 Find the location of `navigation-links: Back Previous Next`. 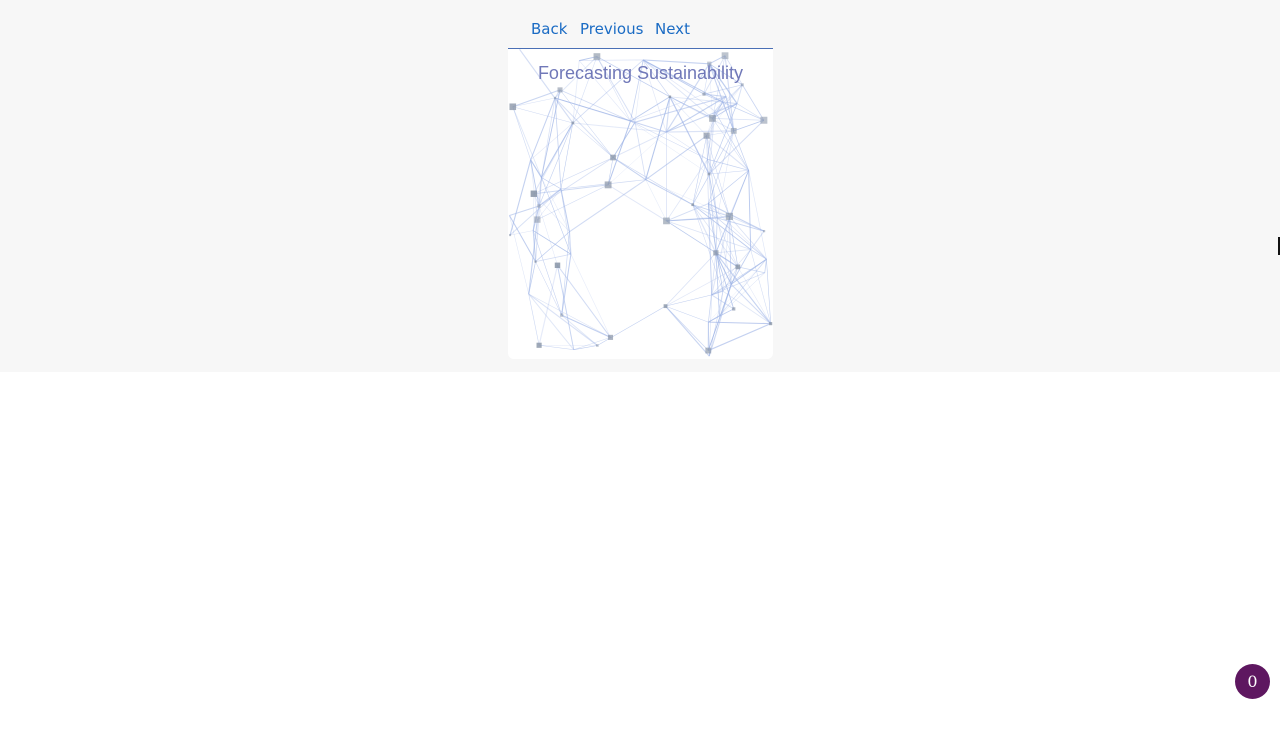

navigation-links: Back Previous Next is located at coordinates (640, 29).